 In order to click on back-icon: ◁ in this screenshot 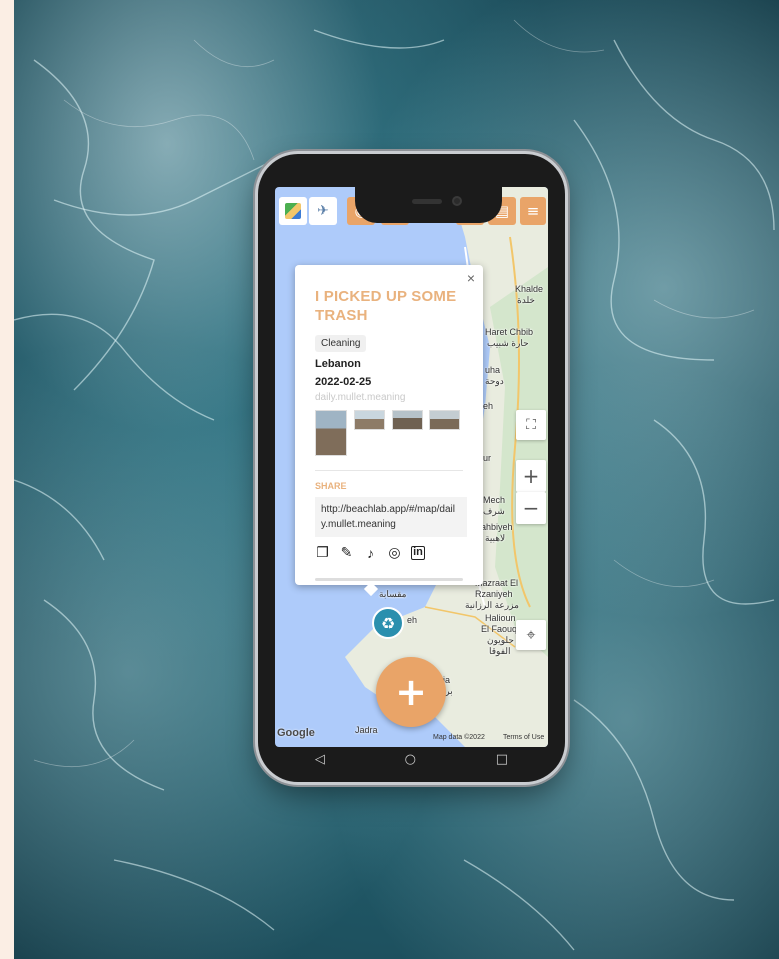, I will do `click(320, 759)`.